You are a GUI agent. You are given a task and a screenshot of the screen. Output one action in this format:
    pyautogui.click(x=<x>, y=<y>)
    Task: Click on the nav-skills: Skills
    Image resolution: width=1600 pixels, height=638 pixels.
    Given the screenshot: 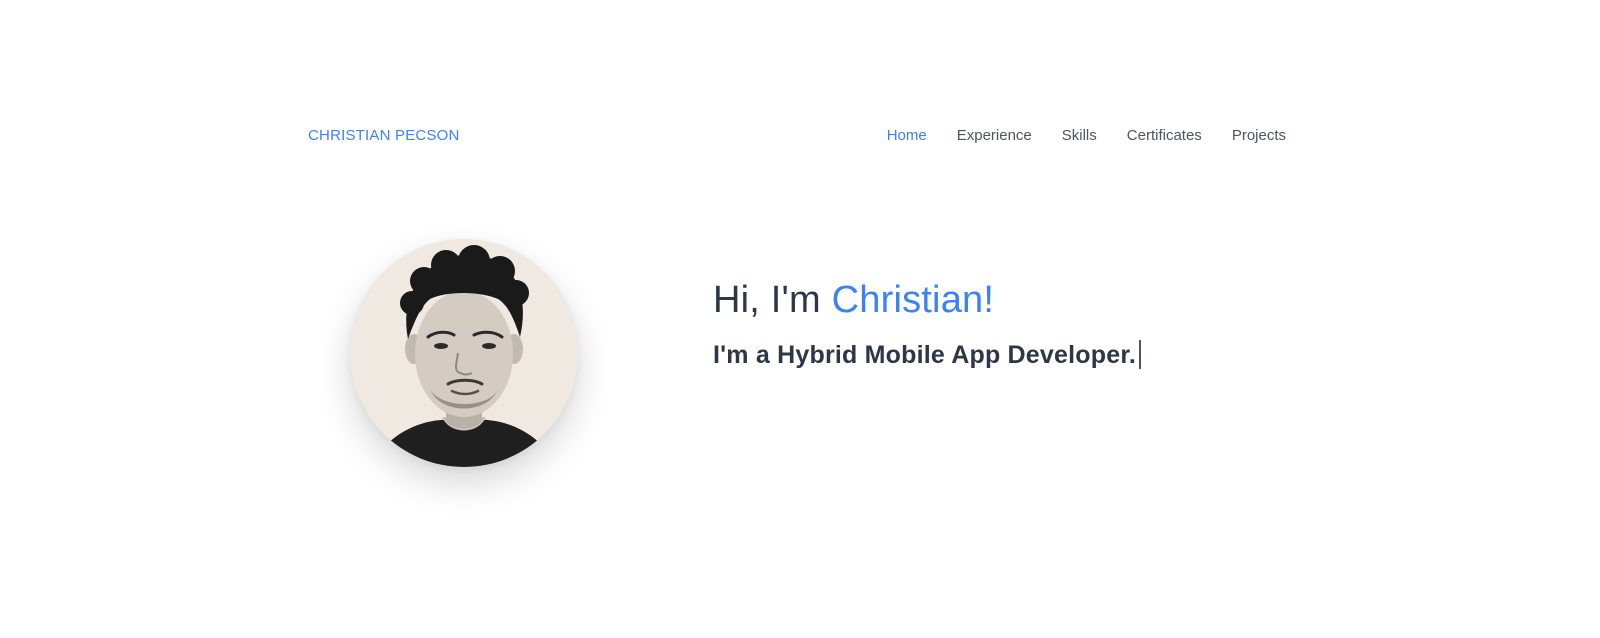 What is the action you would take?
    pyautogui.click(x=1079, y=135)
    